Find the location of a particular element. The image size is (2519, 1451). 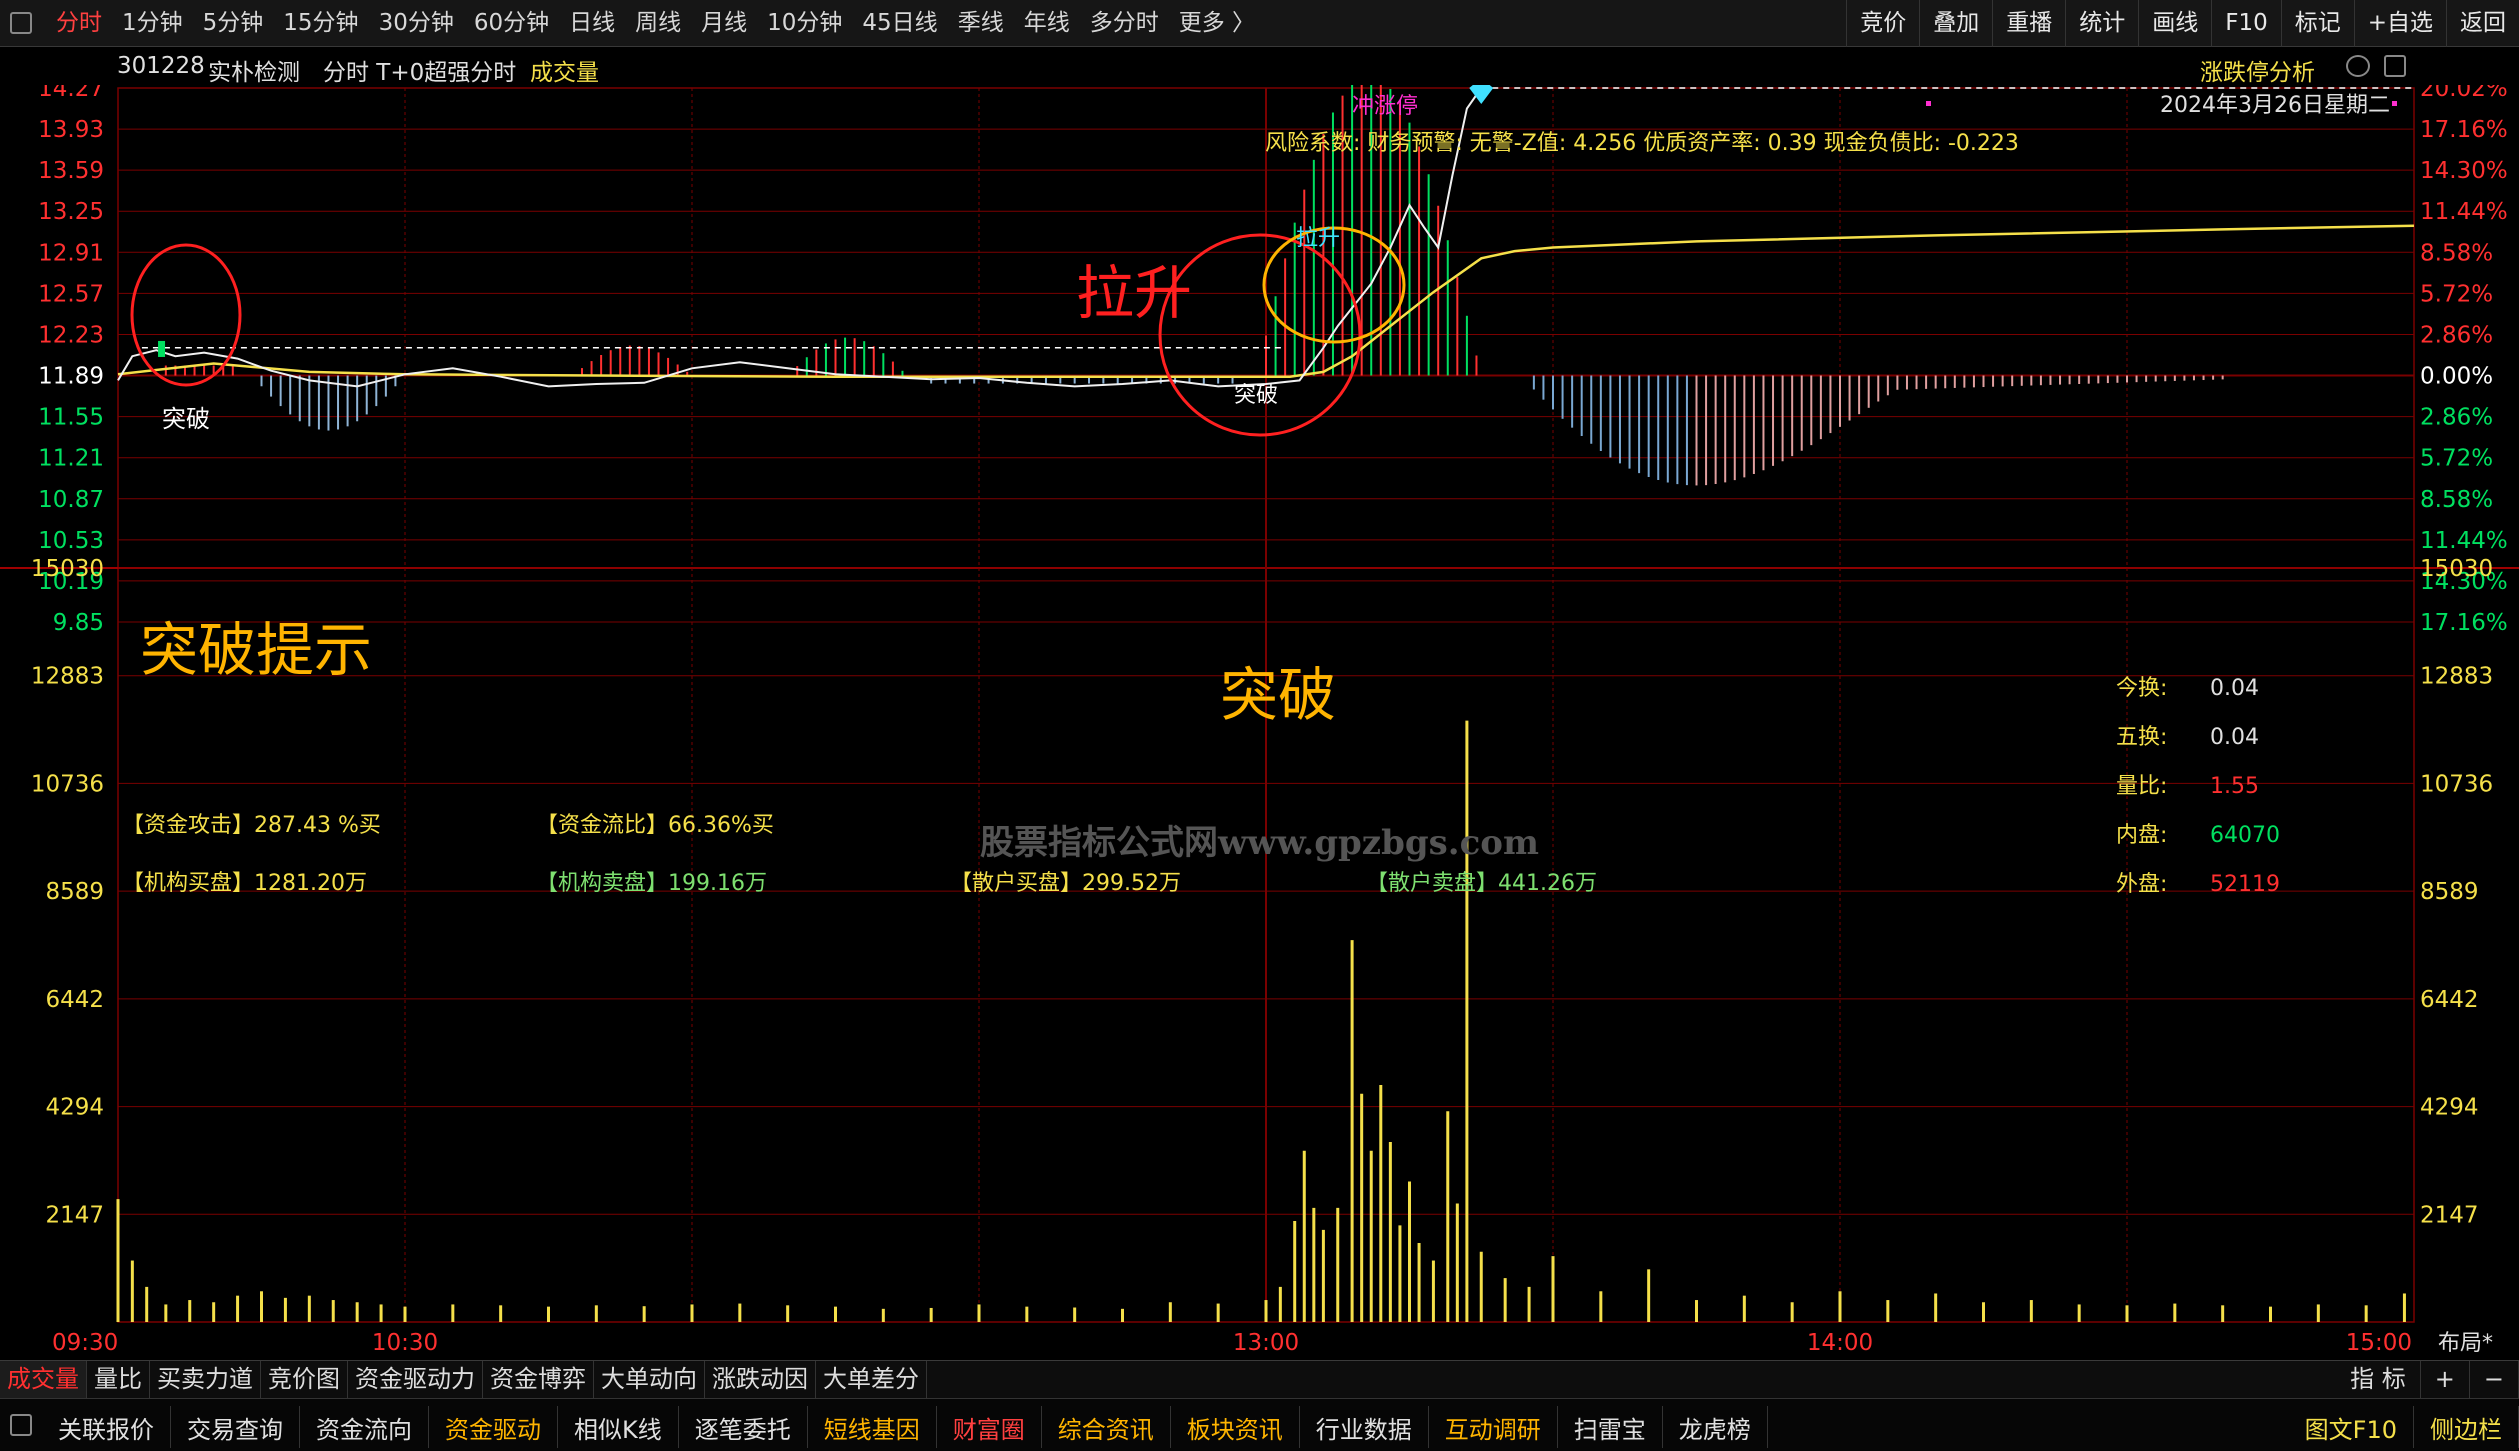

function-tab-3: 资金驱动 is located at coordinates (493, 1427).